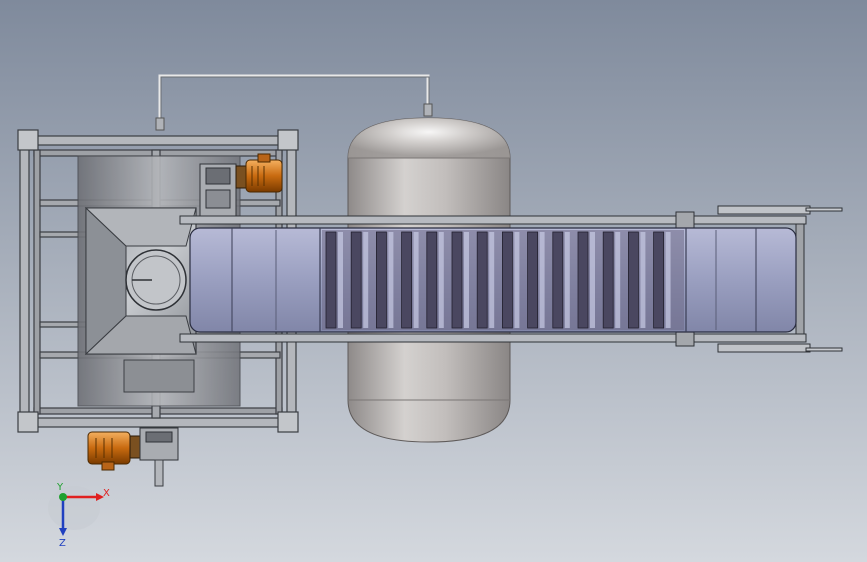 Image resolution: width=867 pixels, height=562 pixels. What do you see at coordinates (60, 487) in the screenshot?
I see `axis-y-label: Y` at bounding box center [60, 487].